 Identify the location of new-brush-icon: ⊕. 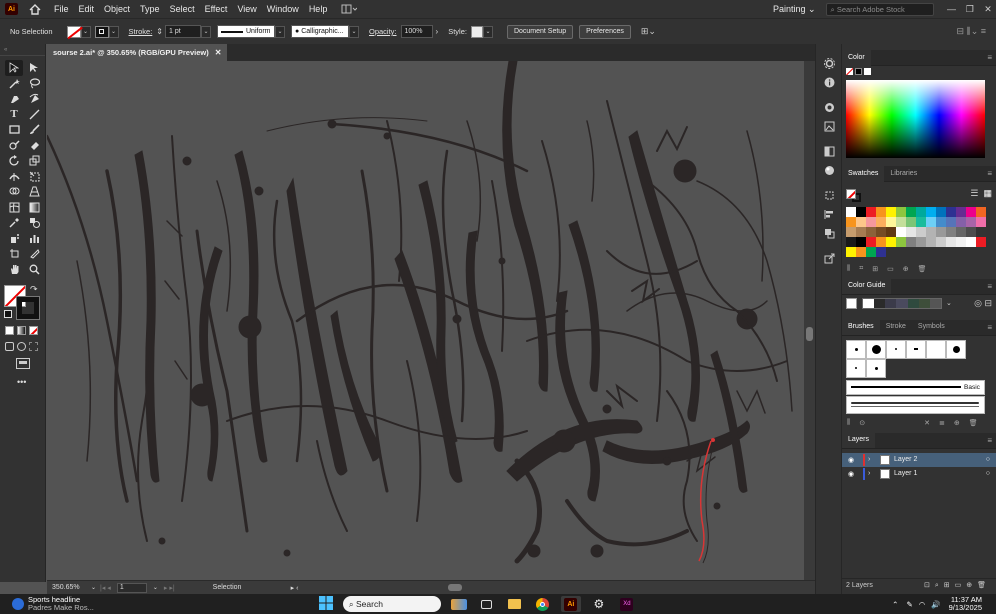
(957, 423).